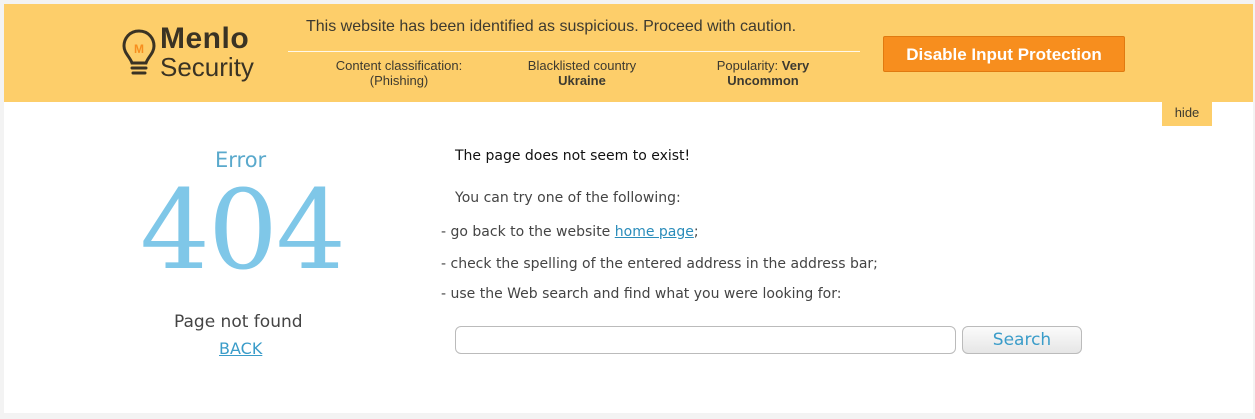 This screenshot has height=419, width=1255. Describe the element at coordinates (654, 232) in the screenshot. I see `home-page-link: home page` at that location.